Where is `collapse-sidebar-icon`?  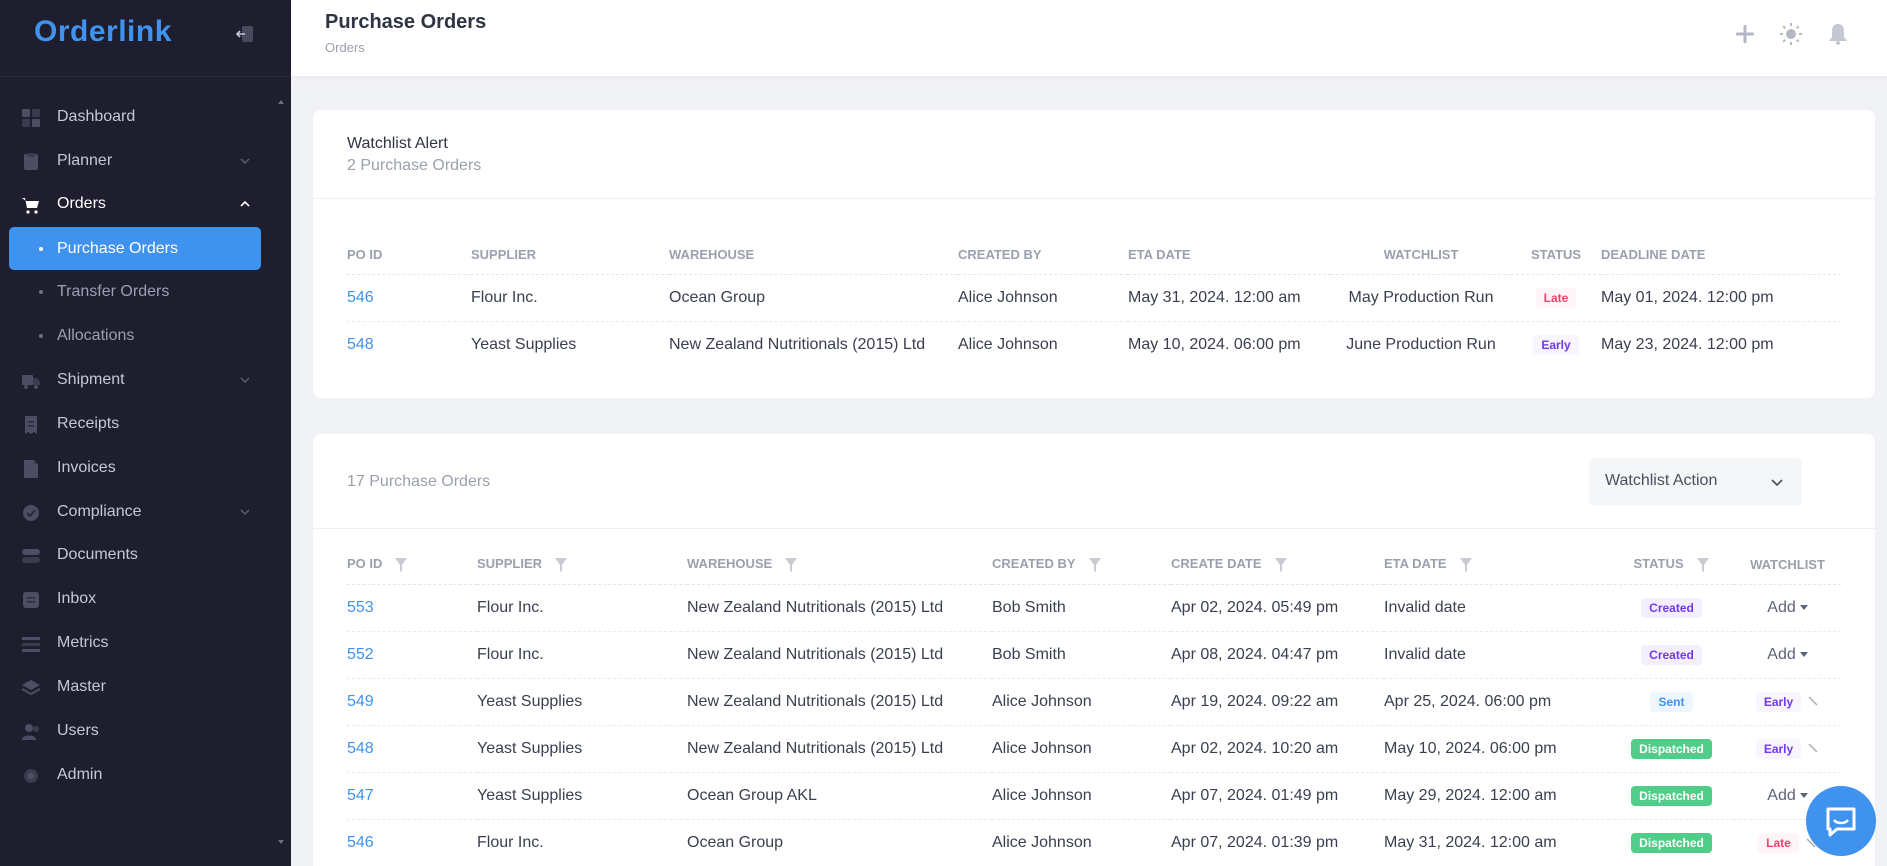
collapse-sidebar-icon is located at coordinates (244, 34).